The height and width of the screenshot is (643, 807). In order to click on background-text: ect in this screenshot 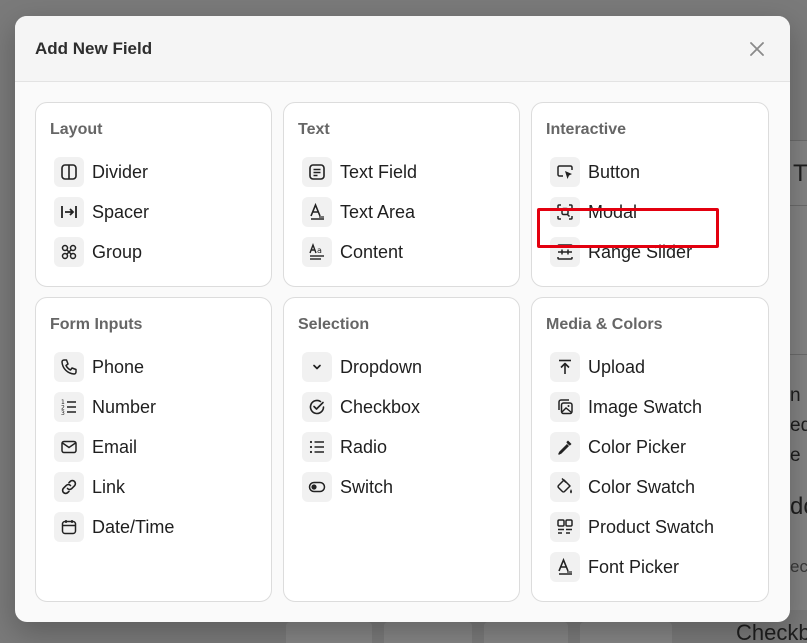, I will do `click(798, 566)`.